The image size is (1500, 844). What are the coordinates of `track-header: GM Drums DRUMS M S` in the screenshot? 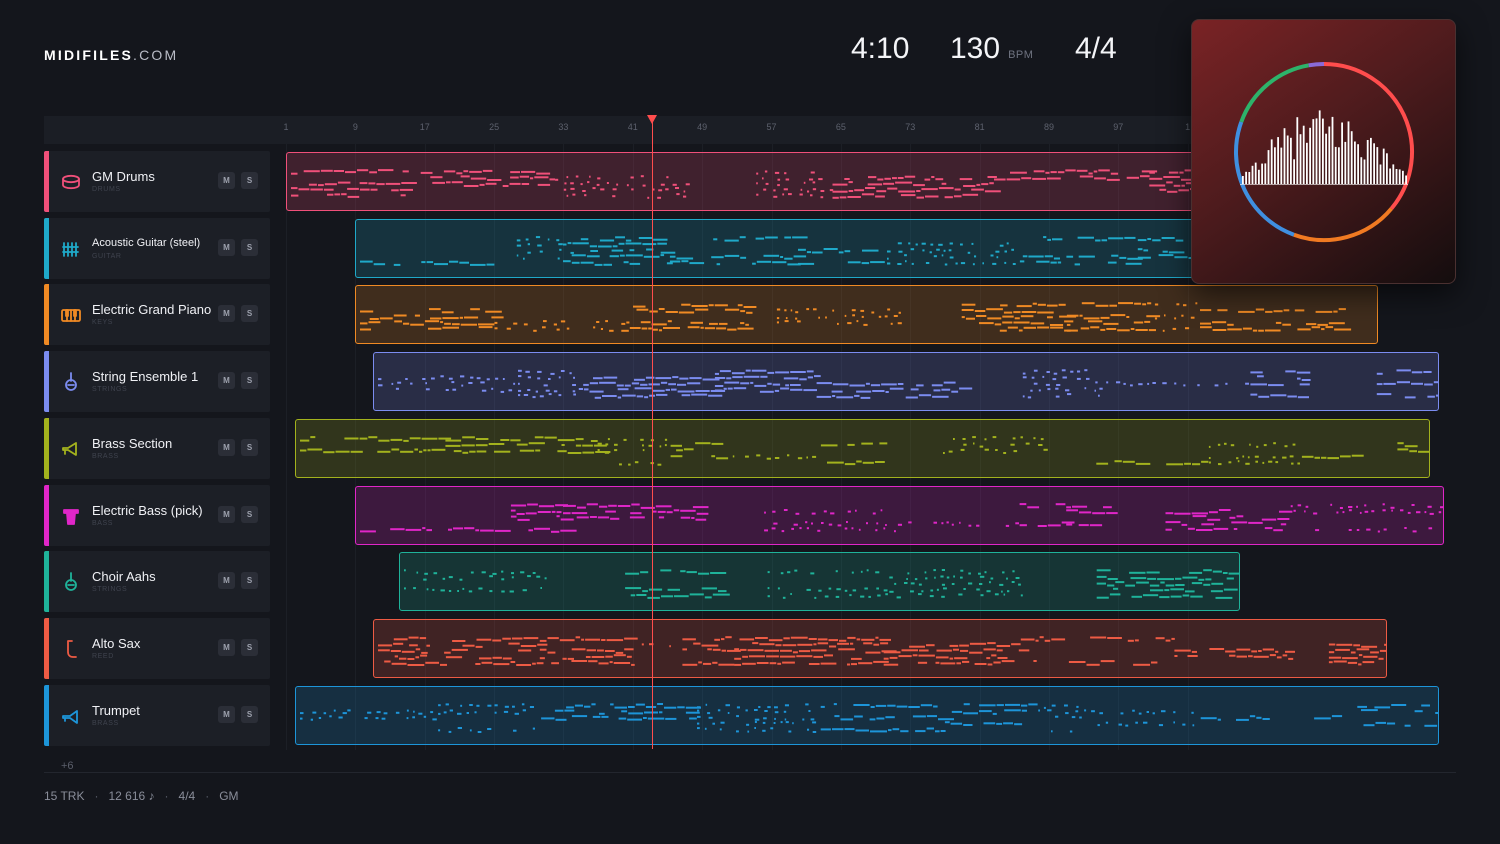 It's located at (157, 181).